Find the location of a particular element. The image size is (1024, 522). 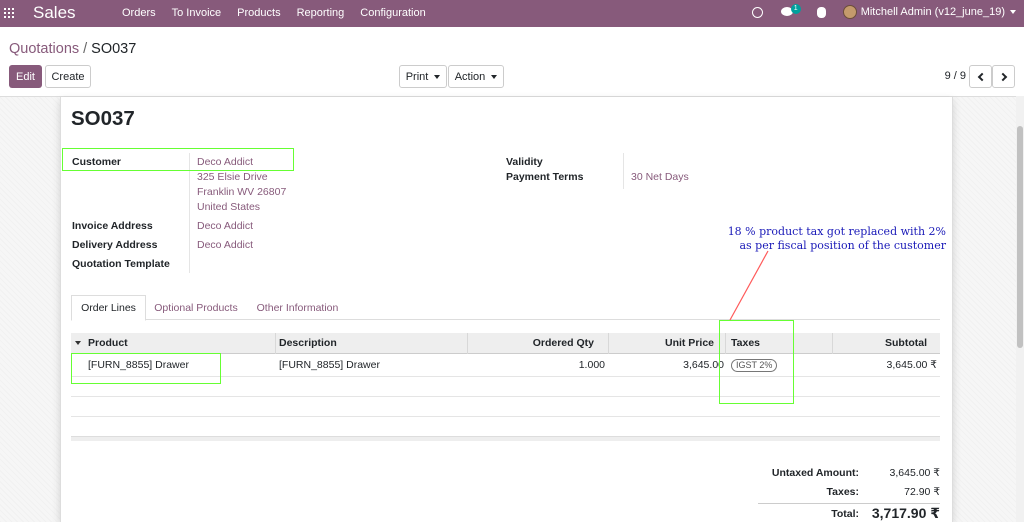

chevron-right-icon is located at coordinates (1002, 76).